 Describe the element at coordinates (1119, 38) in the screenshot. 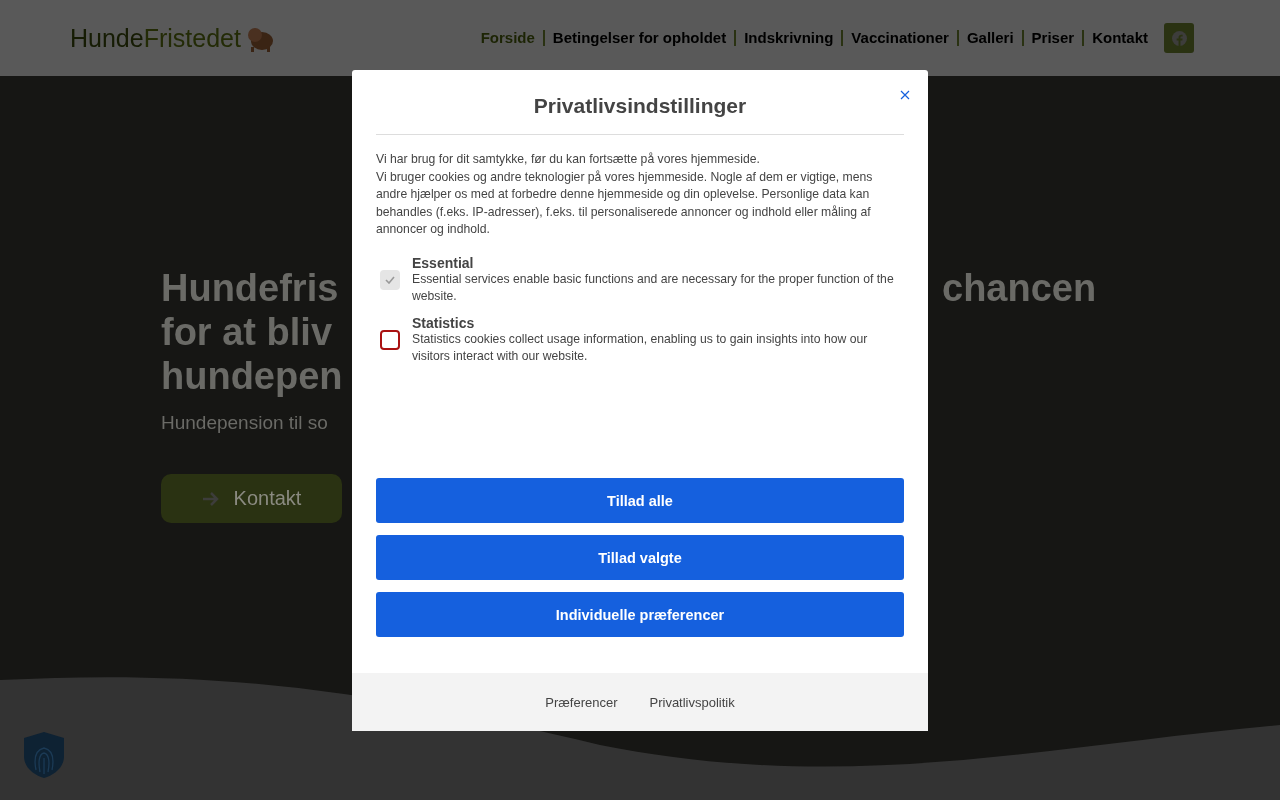

I see `nav-link: Kontakt` at that location.